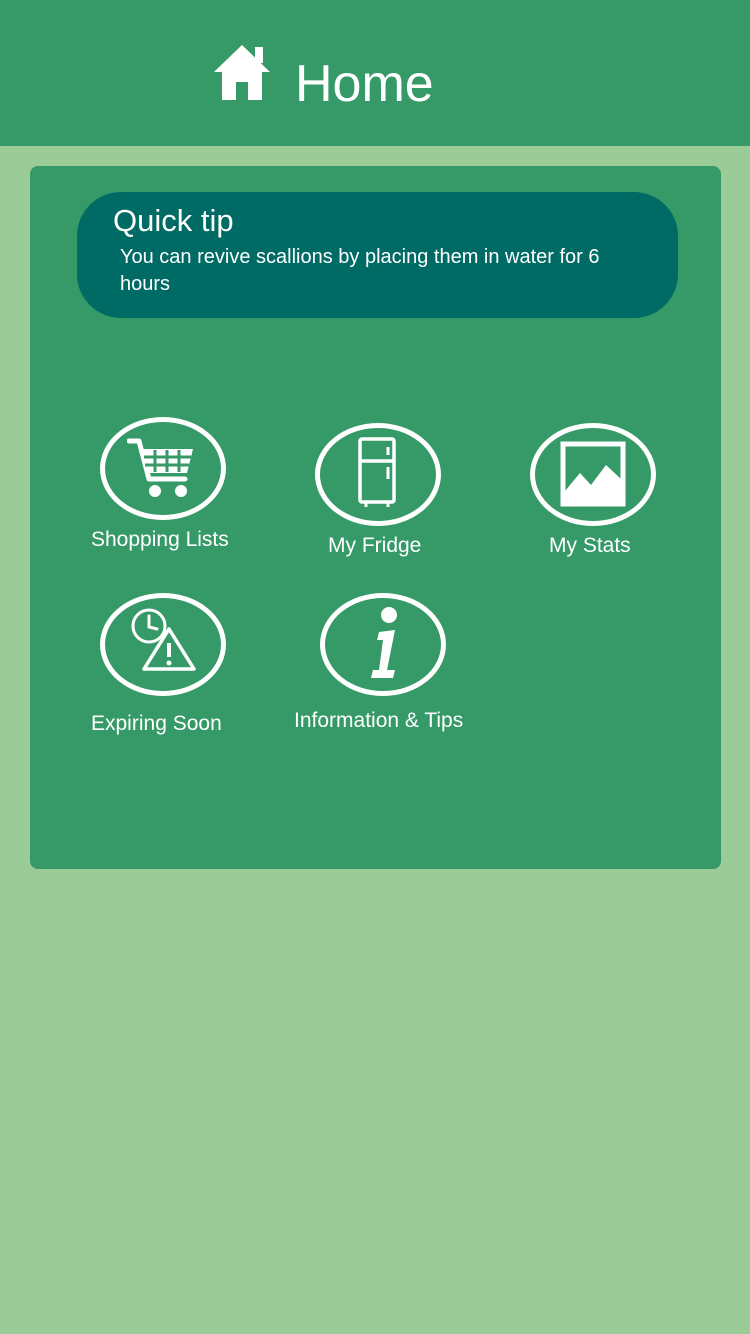  I want to click on home-icon, so click(242, 72).